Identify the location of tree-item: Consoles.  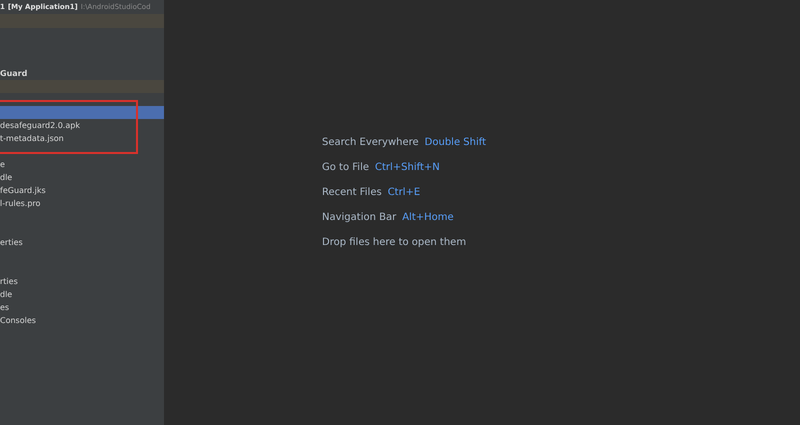
(82, 320).